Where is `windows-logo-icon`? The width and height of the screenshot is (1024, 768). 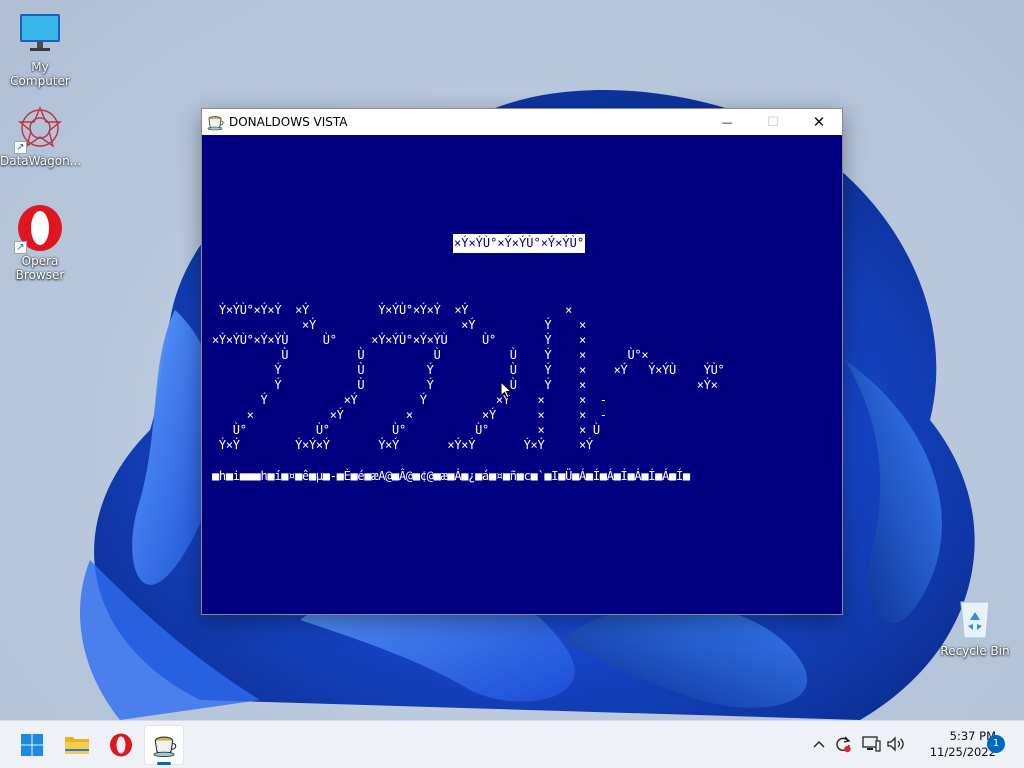
windows-logo-icon is located at coordinates (32, 745).